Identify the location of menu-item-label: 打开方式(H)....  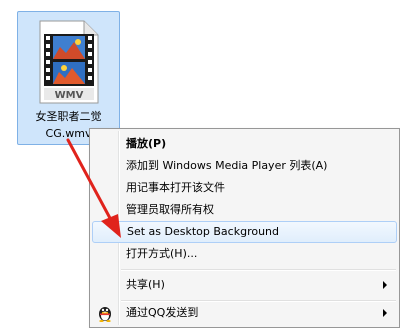
(162, 253).